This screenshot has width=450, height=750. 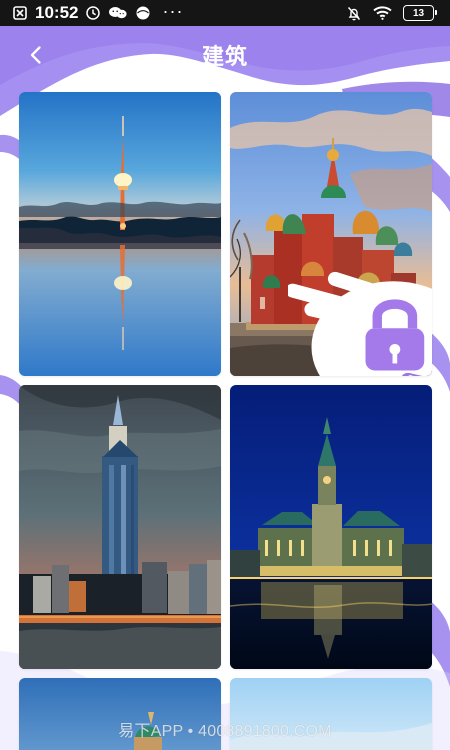 I want to click on watermark-text: 易下APP • 4008891800.COM, so click(x=225, y=731).